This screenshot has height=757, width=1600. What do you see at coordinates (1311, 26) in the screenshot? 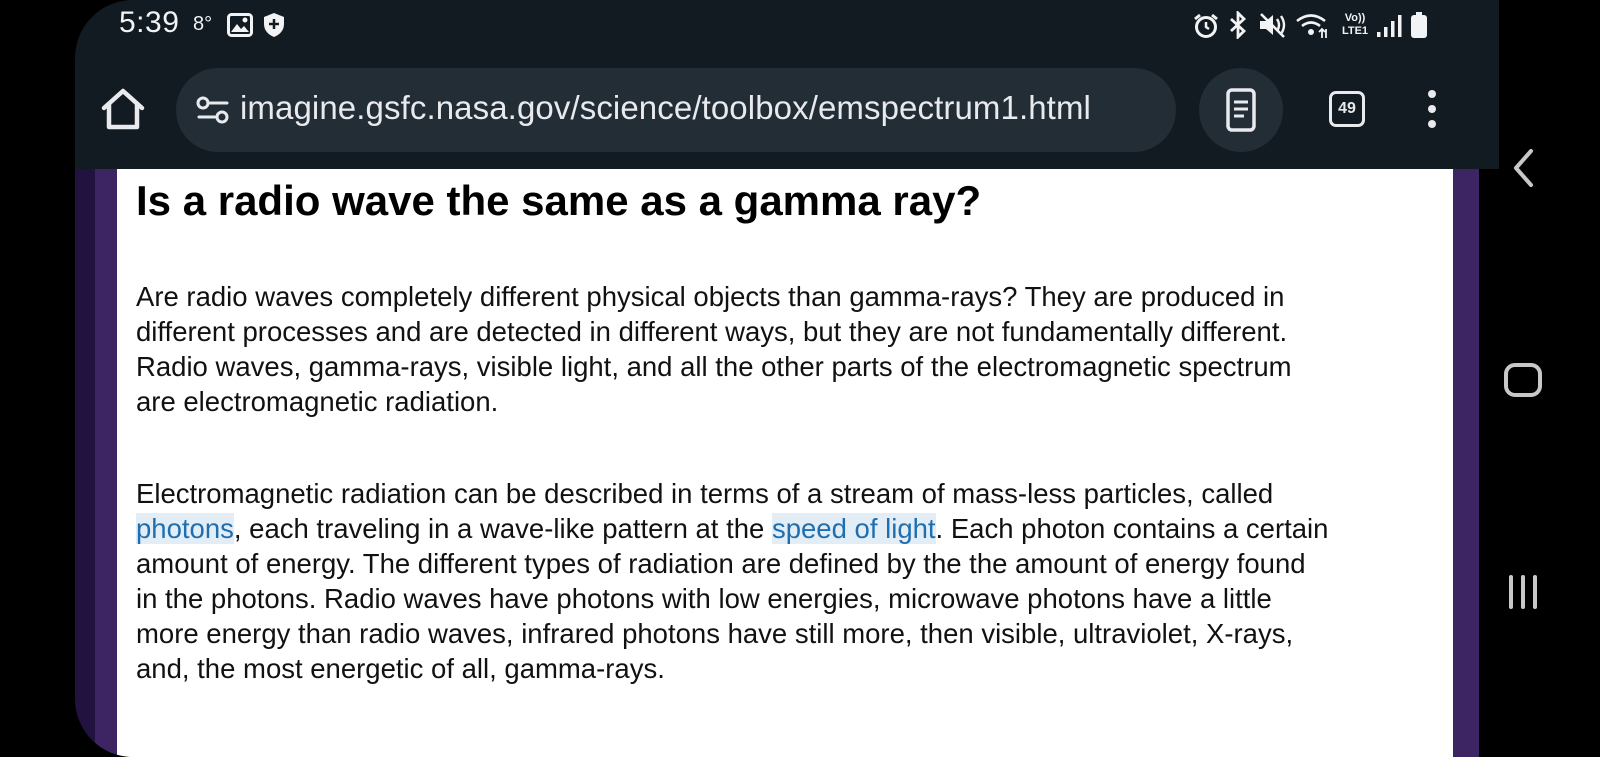
I see `wifi-icon` at bounding box center [1311, 26].